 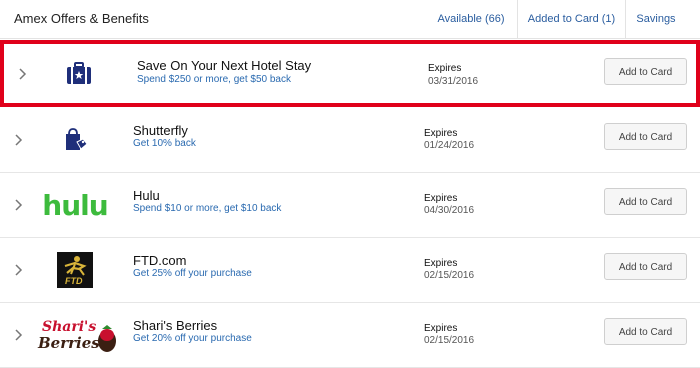 What do you see at coordinates (453, 81) in the screenshot?
I see `expires-date: 03/31/2016` at bounding box center [453, 81].